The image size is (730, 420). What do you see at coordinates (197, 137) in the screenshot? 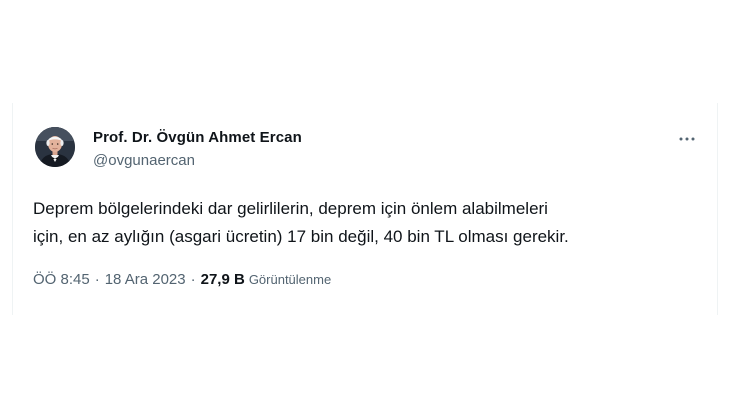
I see `author-name: Prof. Dr. Övgün Ahmet Ercan` at bounding box center [197, 137].